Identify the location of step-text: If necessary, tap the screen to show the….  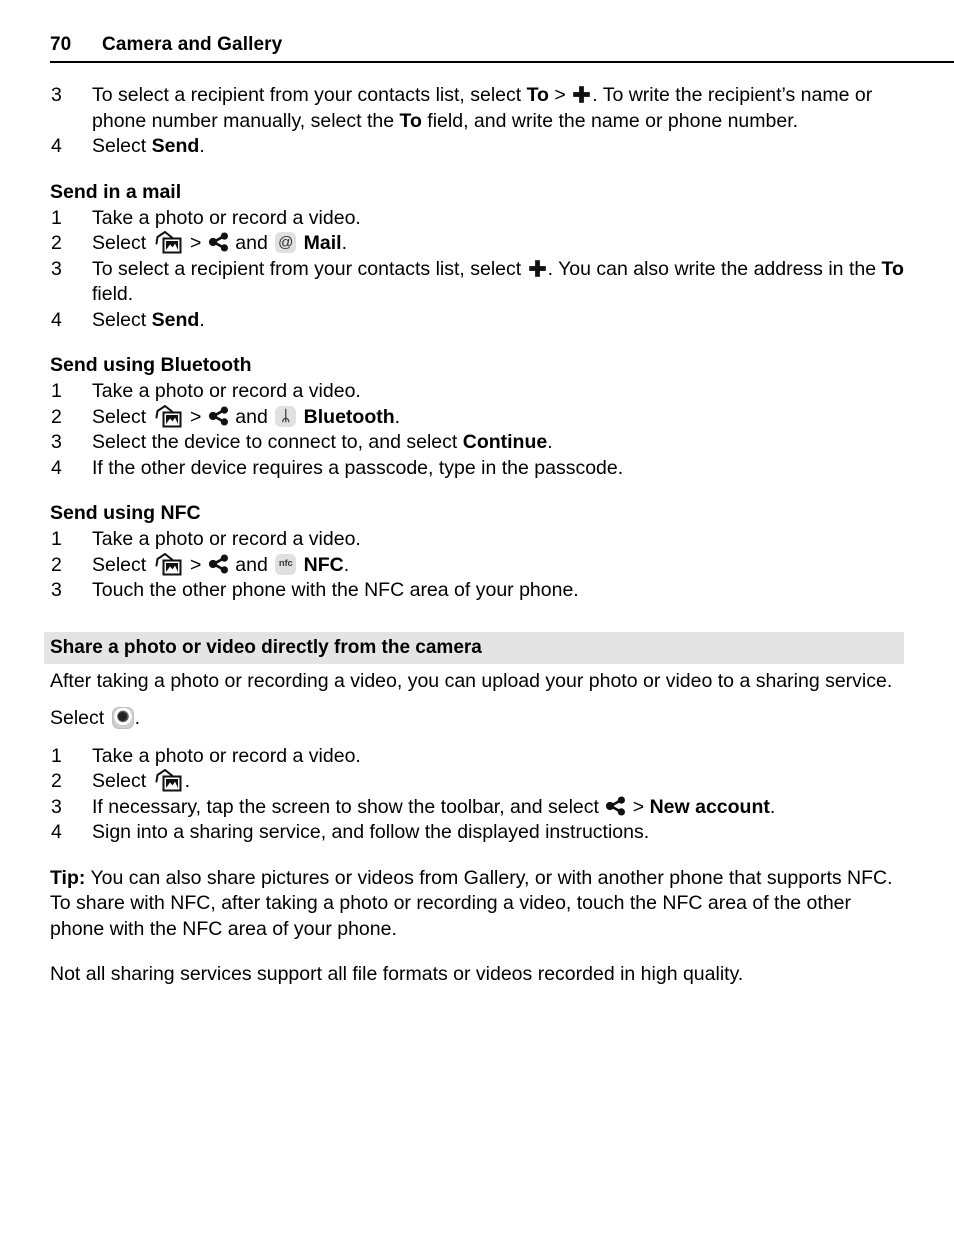
(434, 806).